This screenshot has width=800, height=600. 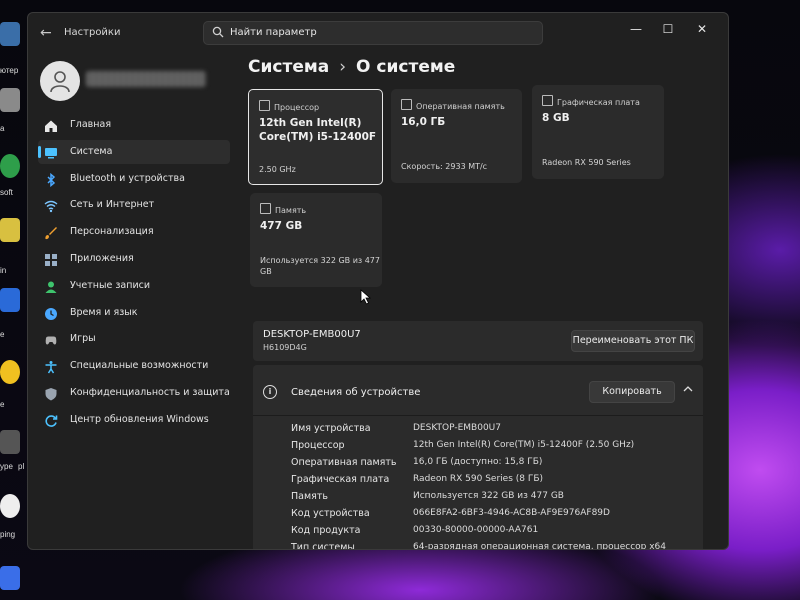 What do you see at coordinates (134, 339) in the screenshot?
I see `sidebar-item-gaming: Игры` at bounding box center [134, 339].